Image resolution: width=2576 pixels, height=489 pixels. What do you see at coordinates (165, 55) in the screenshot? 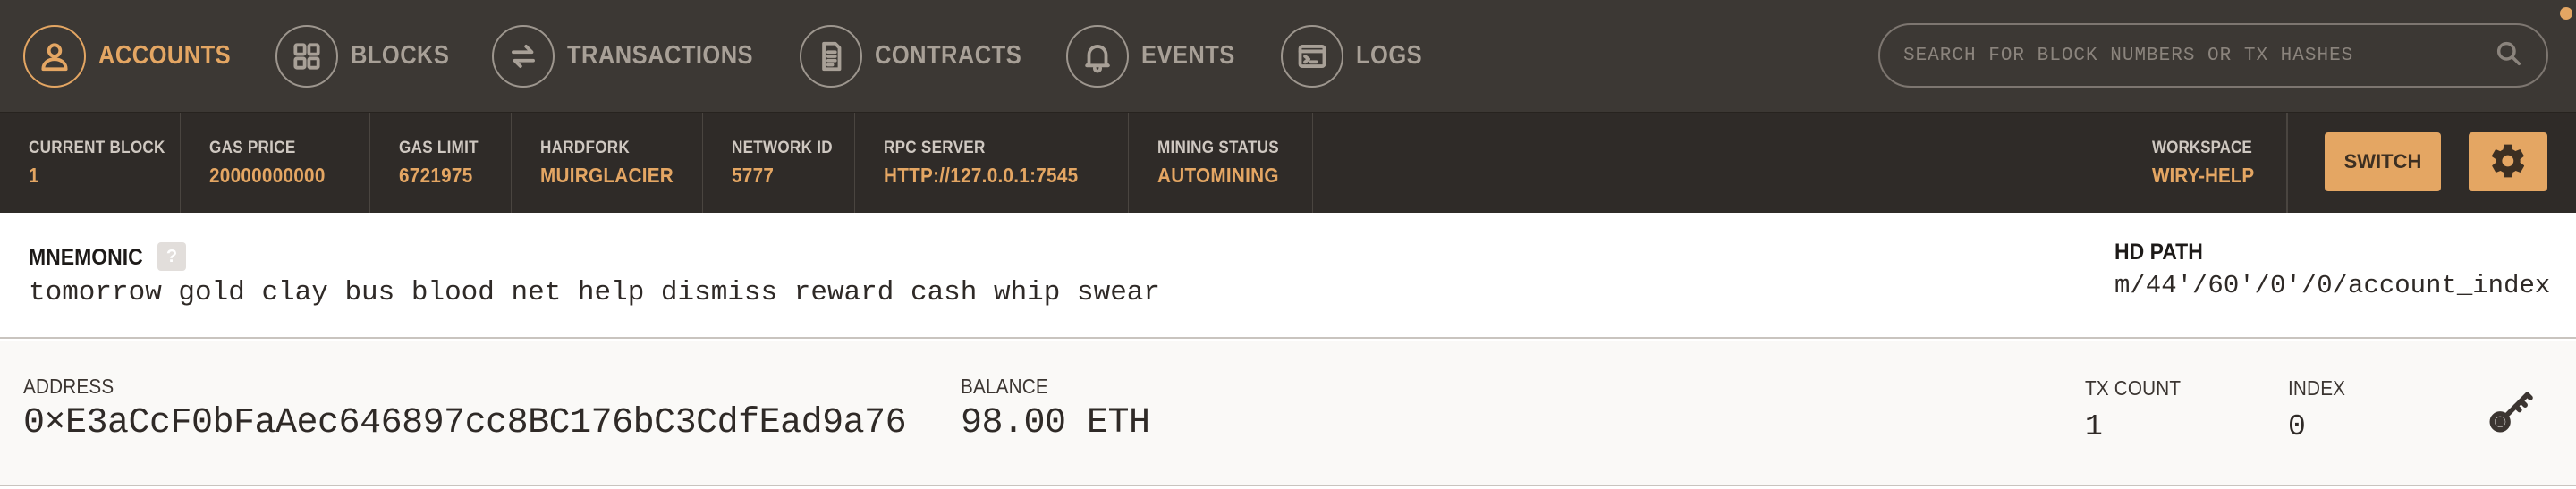
I see `nav-tab-label: ACCOUNTS` at bounding box center [165, 55].